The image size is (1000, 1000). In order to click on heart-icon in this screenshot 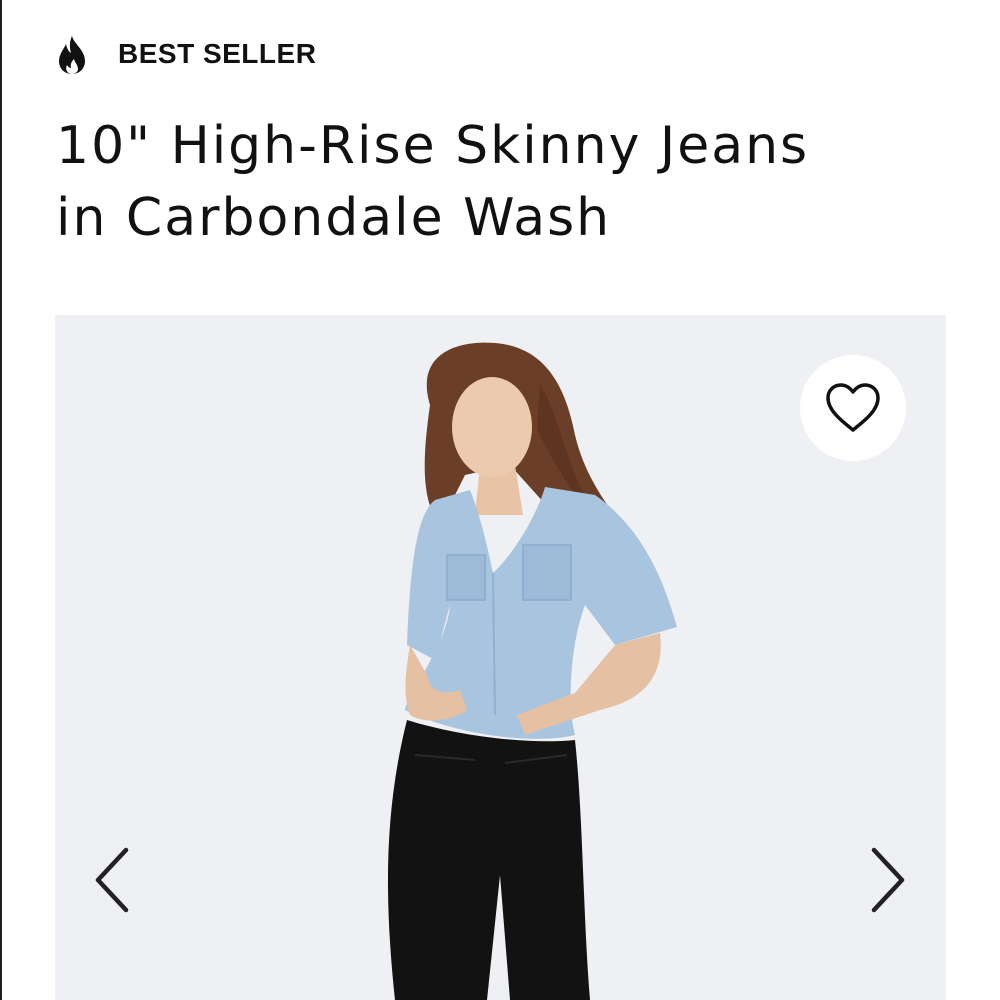, I will do `click(853, 407)`.